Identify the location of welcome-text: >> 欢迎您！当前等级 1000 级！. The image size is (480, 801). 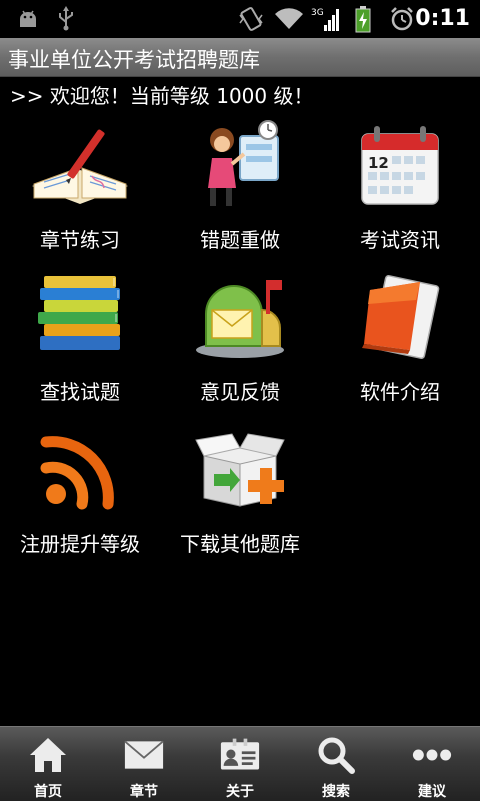
(162, 96).